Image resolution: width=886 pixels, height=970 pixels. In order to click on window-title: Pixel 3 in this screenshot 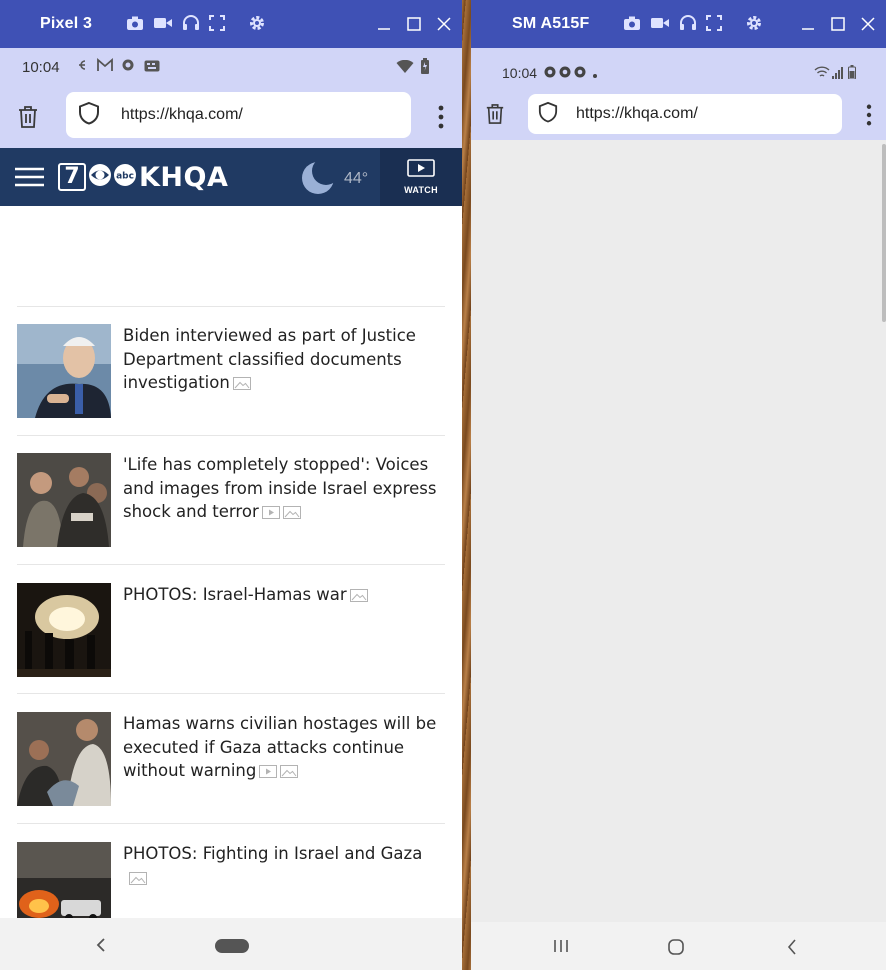, I will do `click(66, 23)`.